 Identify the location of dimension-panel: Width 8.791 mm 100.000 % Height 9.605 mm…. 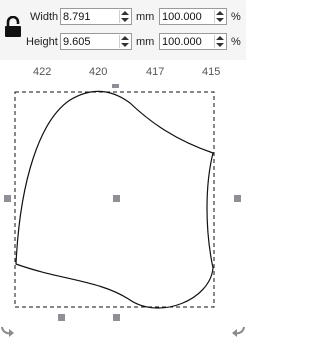
(123, 30).